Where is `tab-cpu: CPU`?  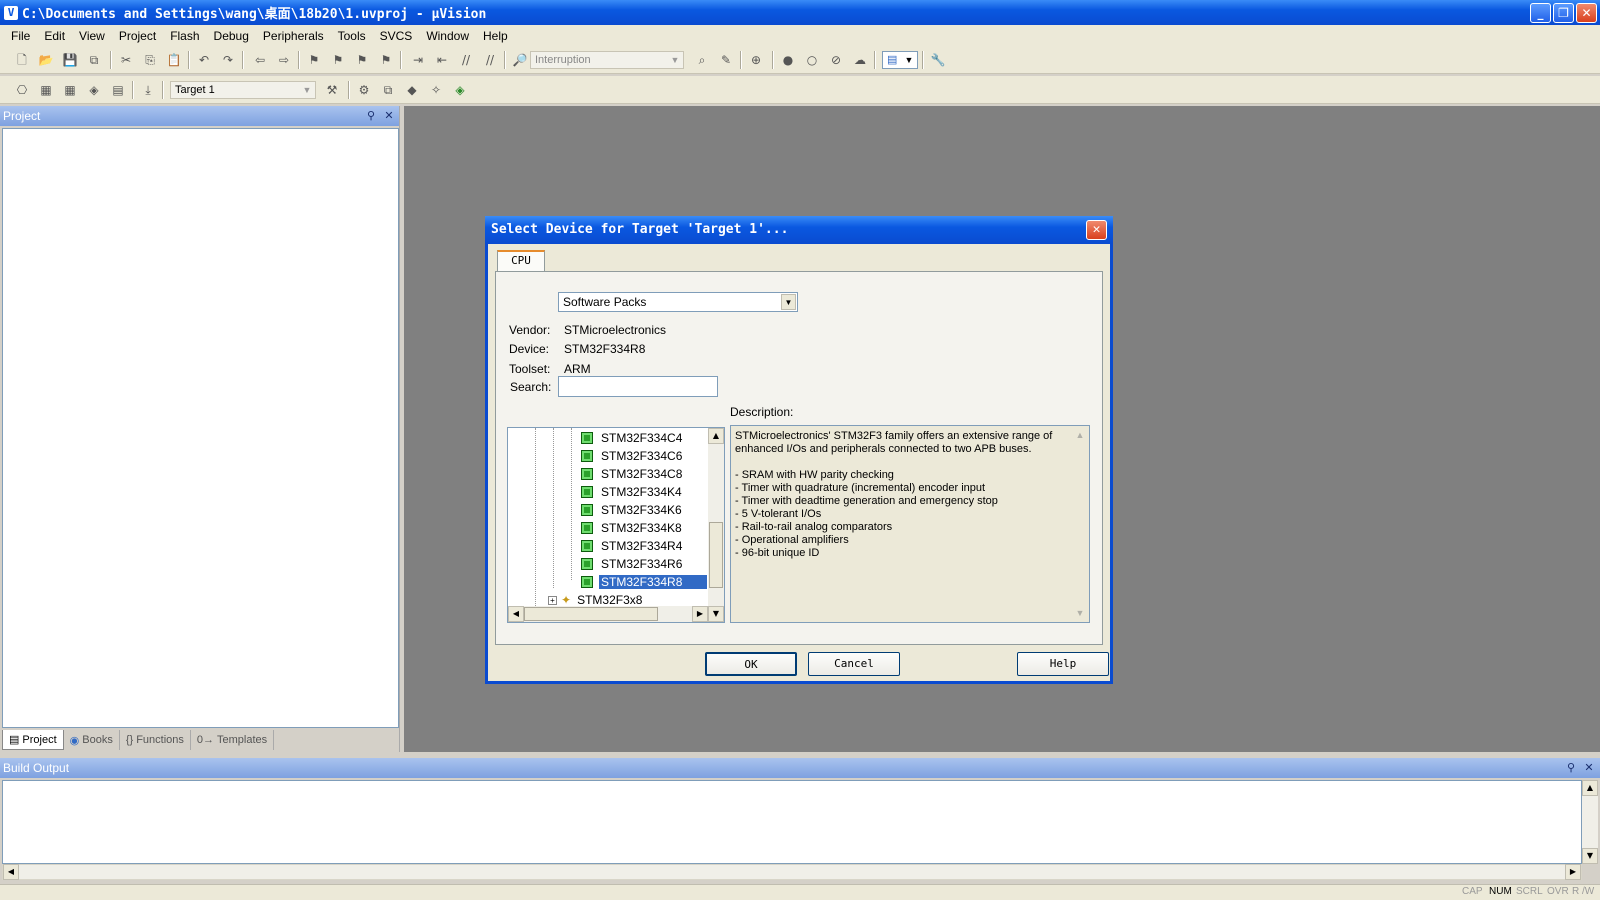 tab-cpu: CPU is located at coordinates (521, 260).